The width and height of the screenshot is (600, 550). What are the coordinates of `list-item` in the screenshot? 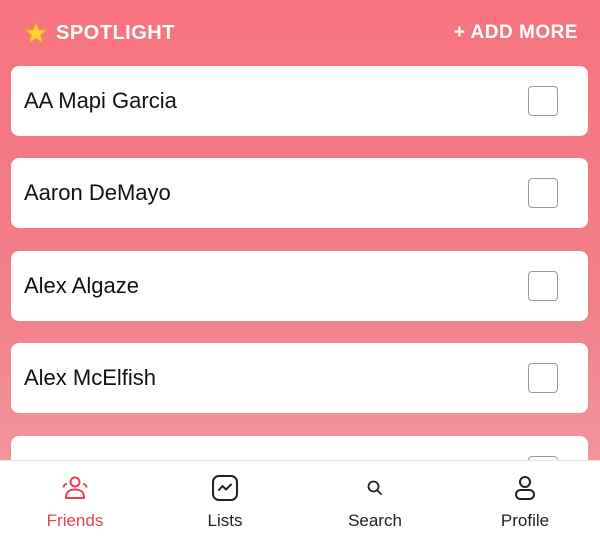 It's located at (299, 448).